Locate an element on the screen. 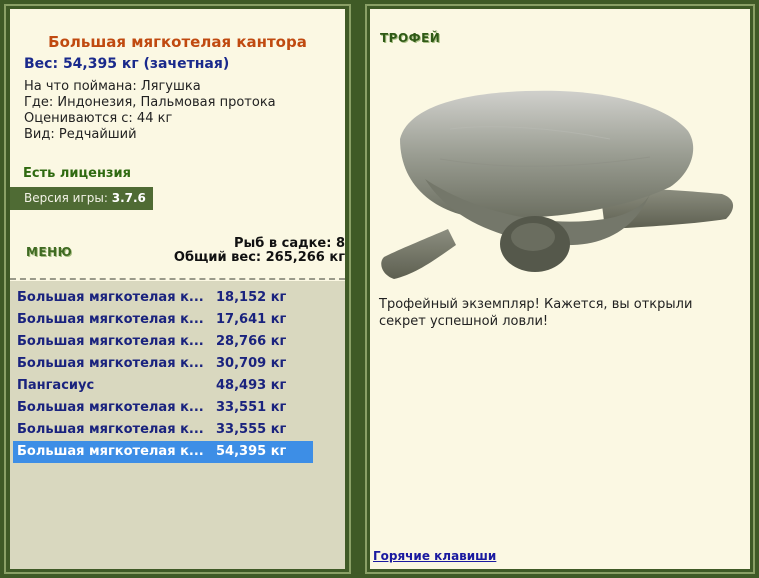  list-item: Большая мягкотелая к... 17,641 кг is located at coordinates (163, 320).